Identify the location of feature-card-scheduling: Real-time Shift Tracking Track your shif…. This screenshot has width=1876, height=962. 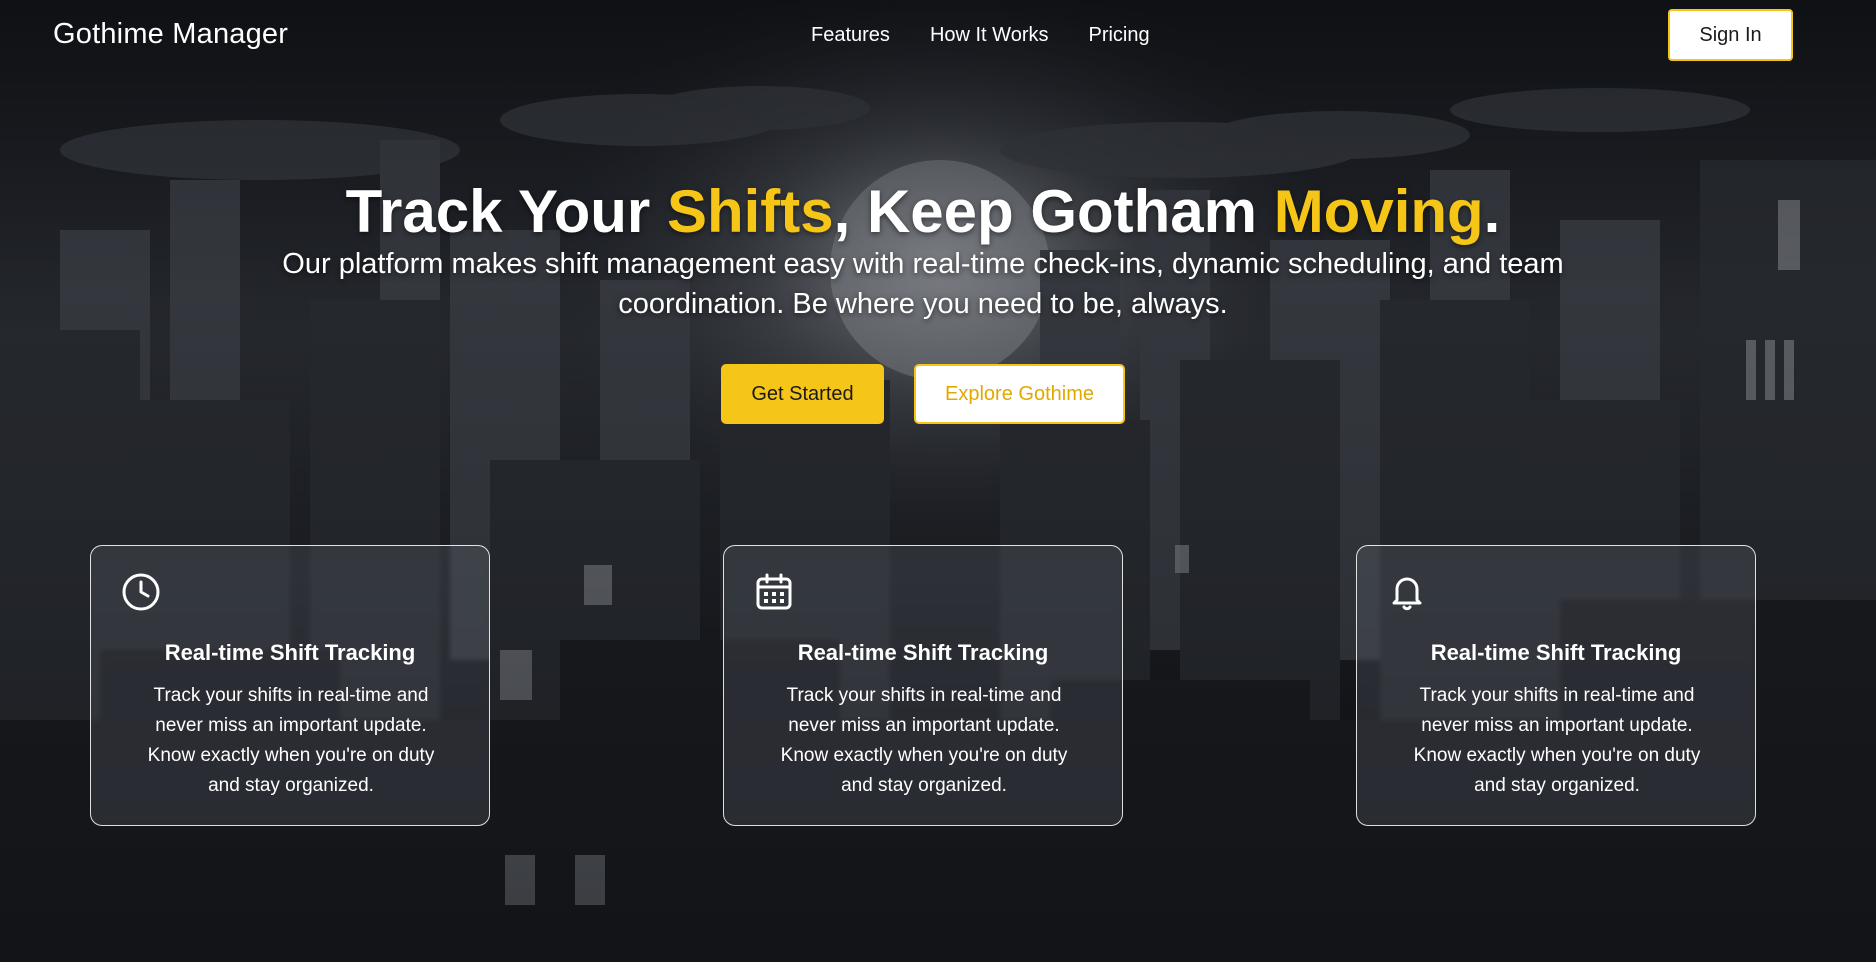
(923, 685).